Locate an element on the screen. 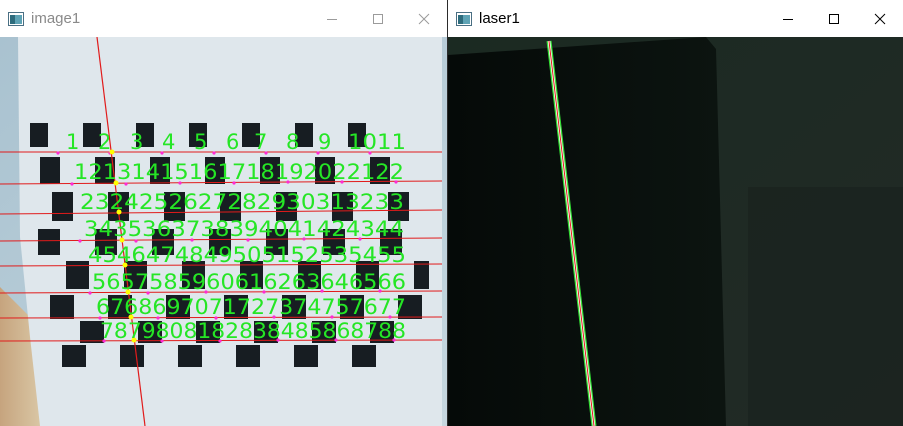  window-title: laser1 is located at coordinates (499, 18).